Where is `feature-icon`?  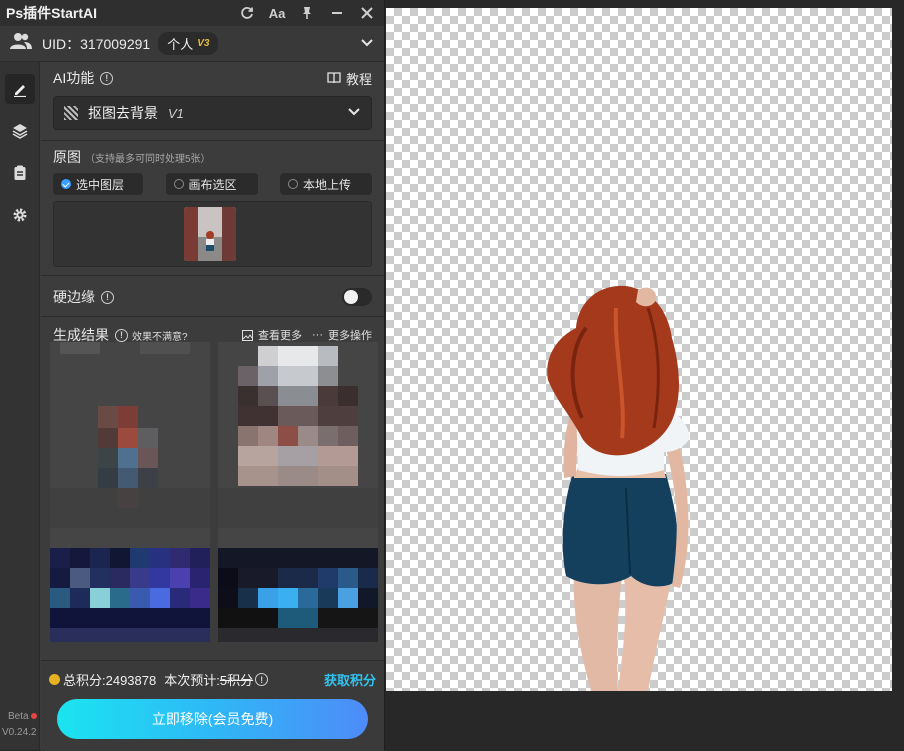 feature-icon is located at coordinates (71, 113).